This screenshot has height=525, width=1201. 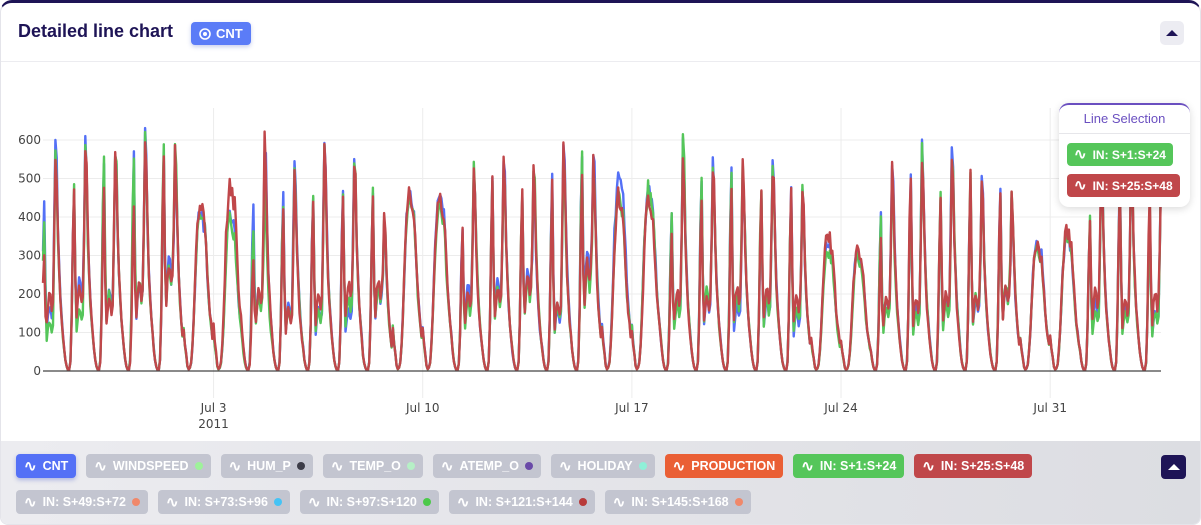 What do you see at coordinates (1049, 408) in the screenshot?
I see `x-tick-label: Jul 31` at bounding box center [1049, 408].